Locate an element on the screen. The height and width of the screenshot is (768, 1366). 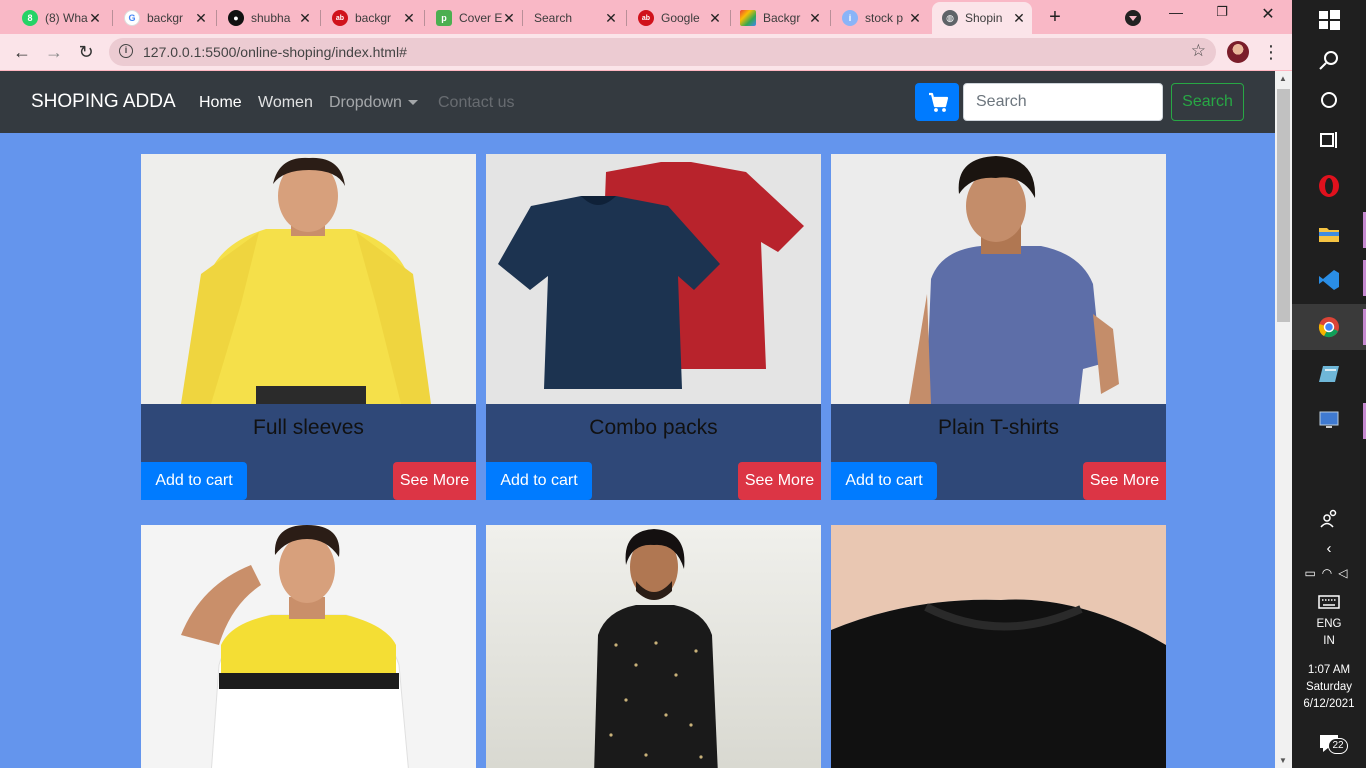
search-input is located at coordinates (1063, 102).